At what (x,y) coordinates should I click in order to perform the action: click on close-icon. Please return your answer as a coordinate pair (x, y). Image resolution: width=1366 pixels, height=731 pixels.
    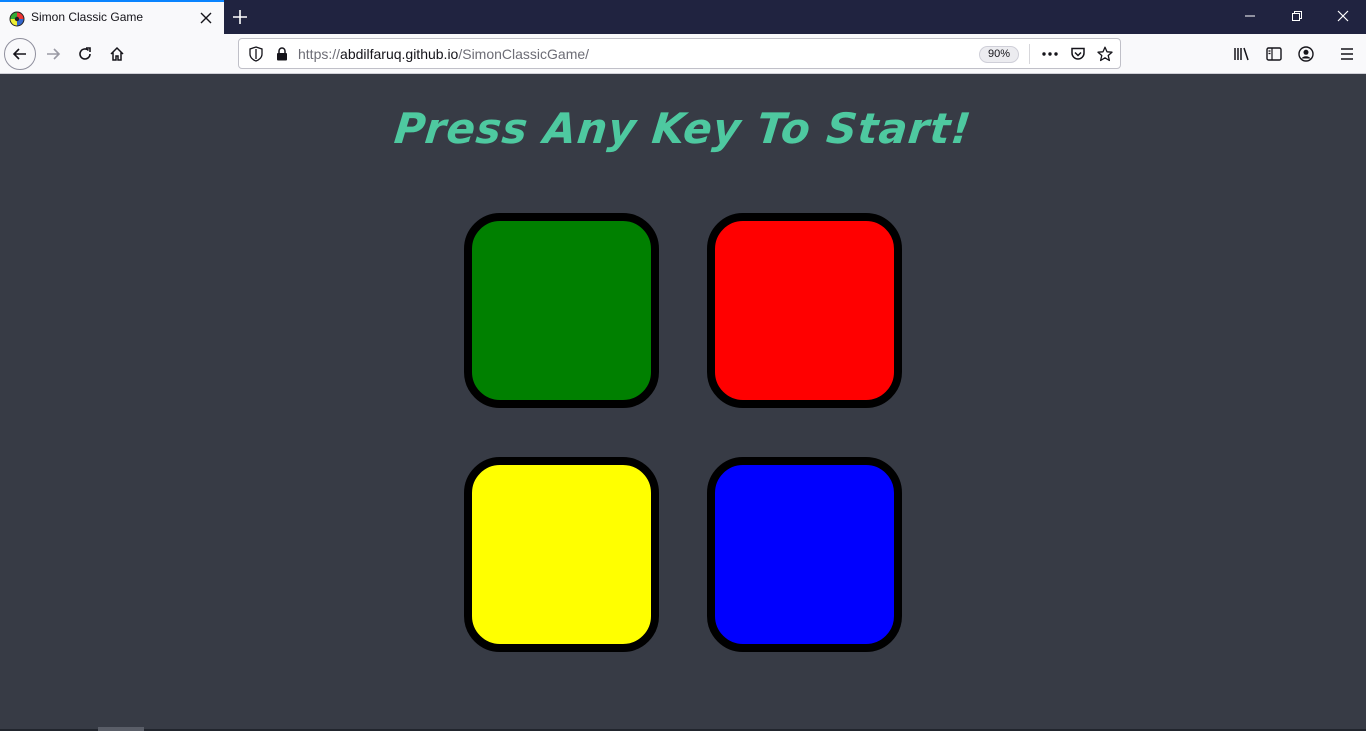
    Looking at the image, I should click on (1343, 16).